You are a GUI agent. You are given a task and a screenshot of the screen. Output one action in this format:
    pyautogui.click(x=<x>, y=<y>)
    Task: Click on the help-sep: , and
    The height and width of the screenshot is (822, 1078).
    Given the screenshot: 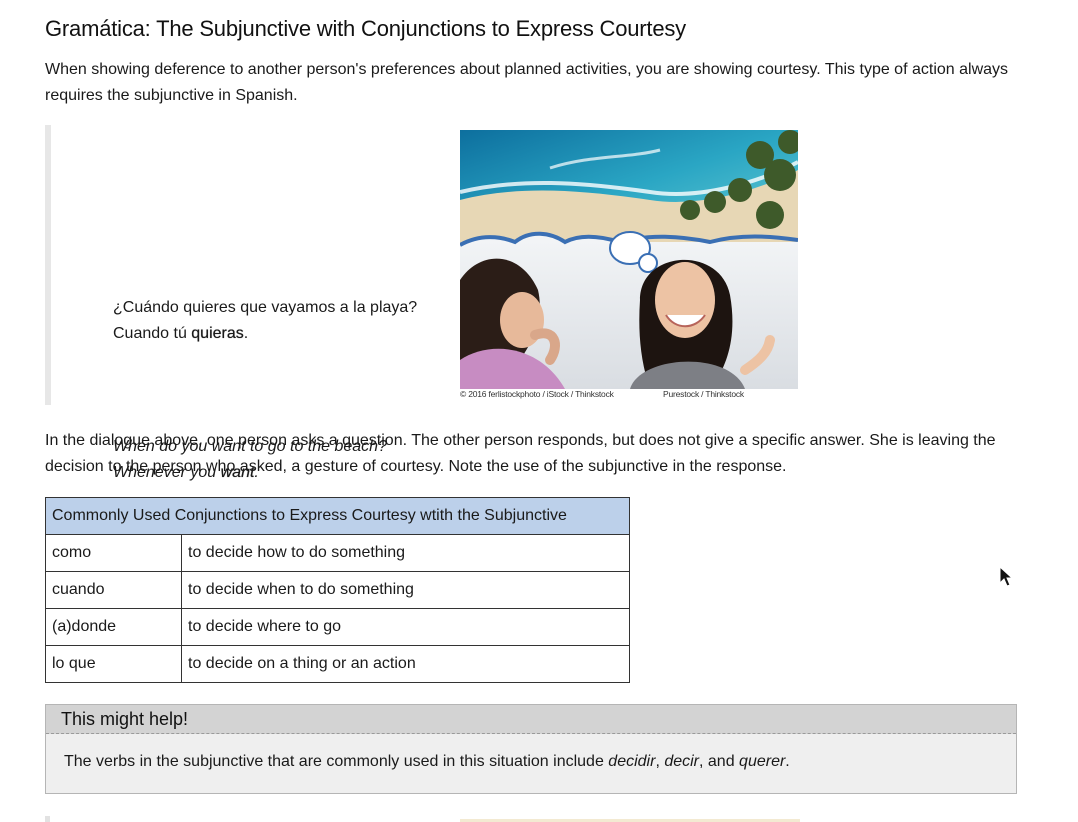 What is the action you would take?
    pyautogui.click(x=719, y=761)
    